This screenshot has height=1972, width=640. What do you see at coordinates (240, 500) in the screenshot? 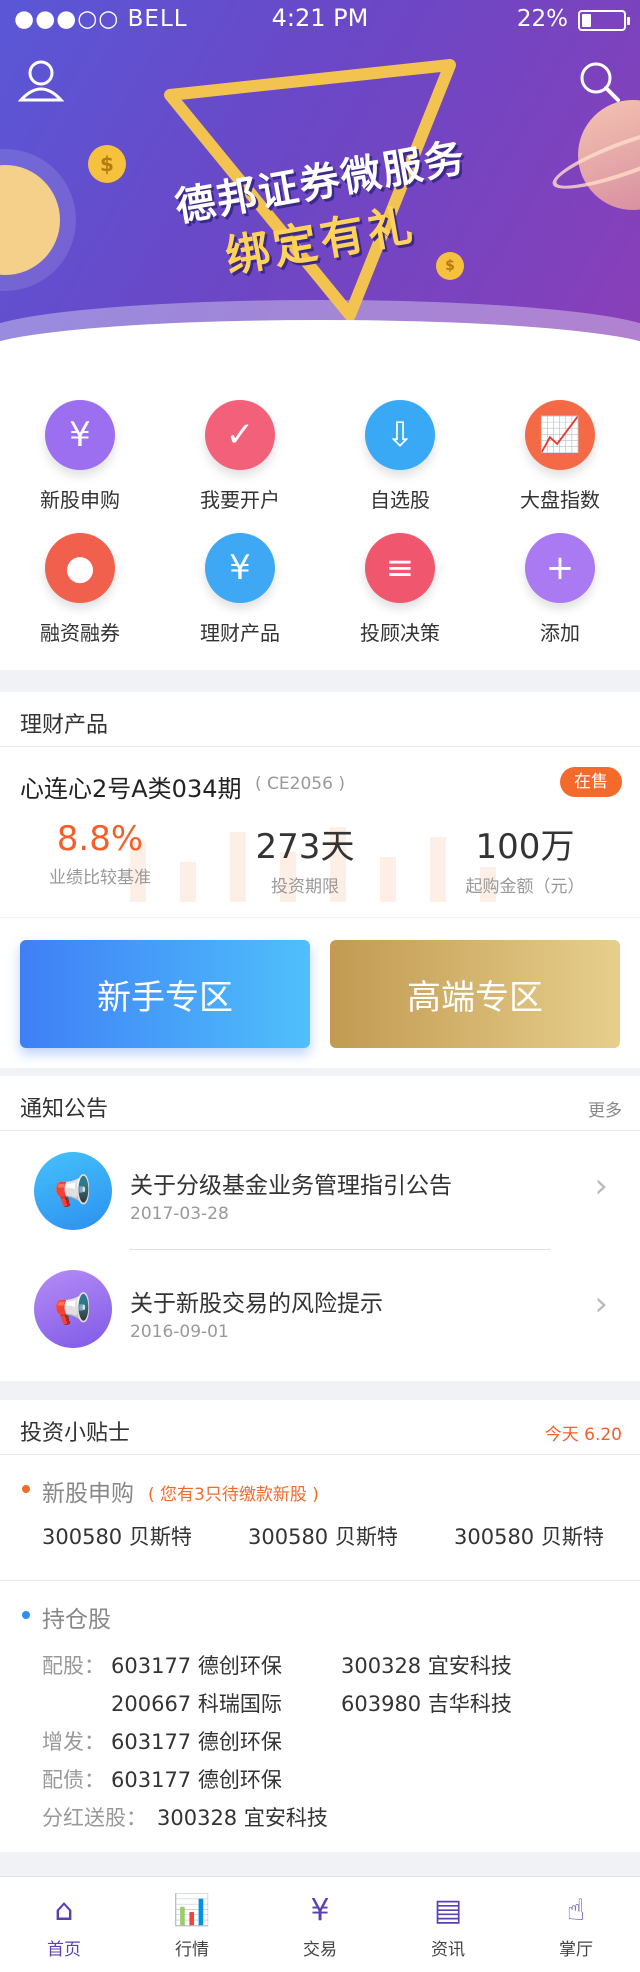
I see `quick-menu-label: 我要开户` at bounding box center [240, 500].